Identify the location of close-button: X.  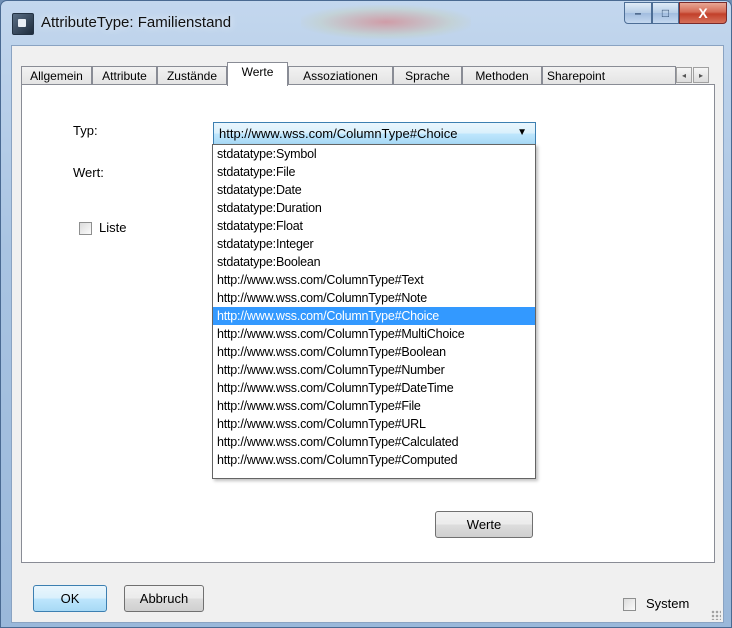
(703, 13).